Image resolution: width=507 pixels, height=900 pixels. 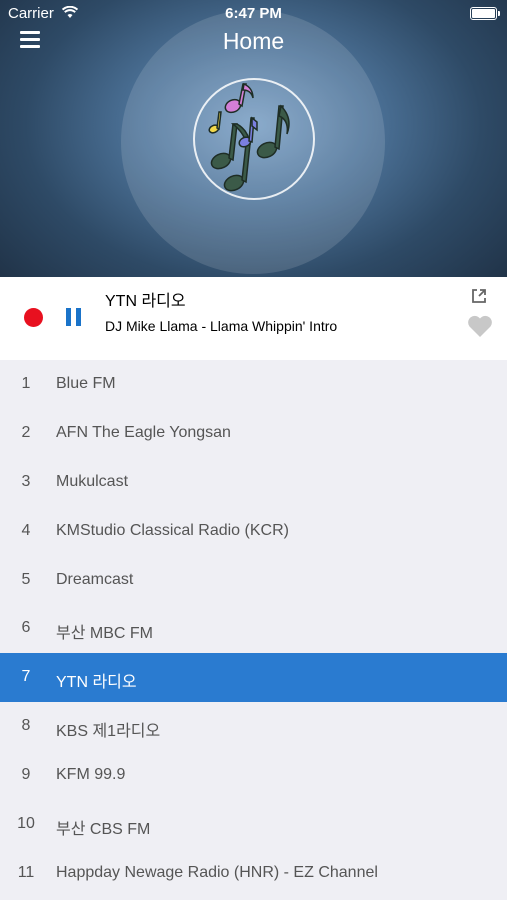 What do you see at coordinates (26, 824) in the screenshot?
I see `station-number: 10` at bounding box center [26, 824].